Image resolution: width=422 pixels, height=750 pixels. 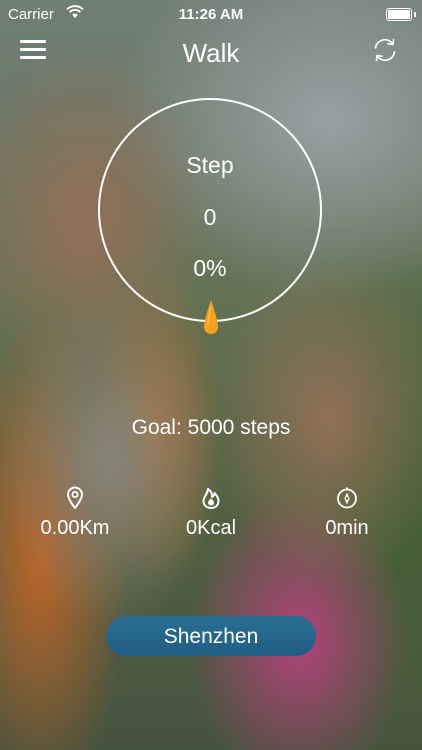 I want to click on clock: 11:26 AM, so click(x=211, y=14).